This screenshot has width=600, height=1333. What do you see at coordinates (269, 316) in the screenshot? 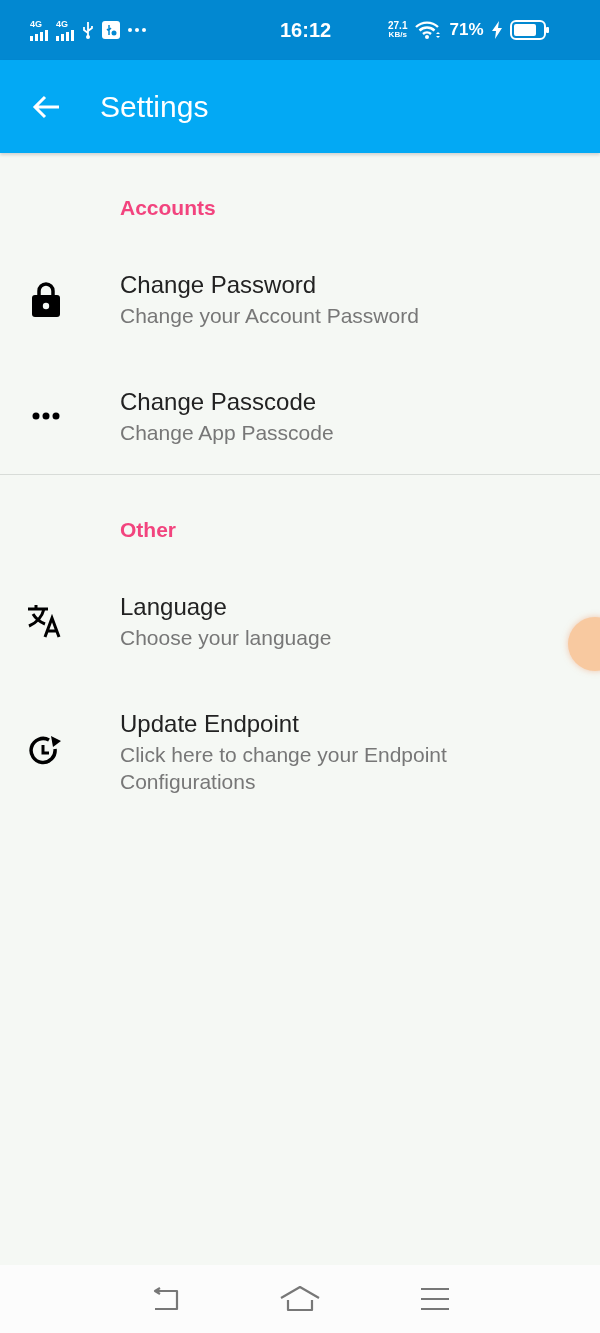
I see `setting-description: Change your Account Password` at bounding box center [269, 316].